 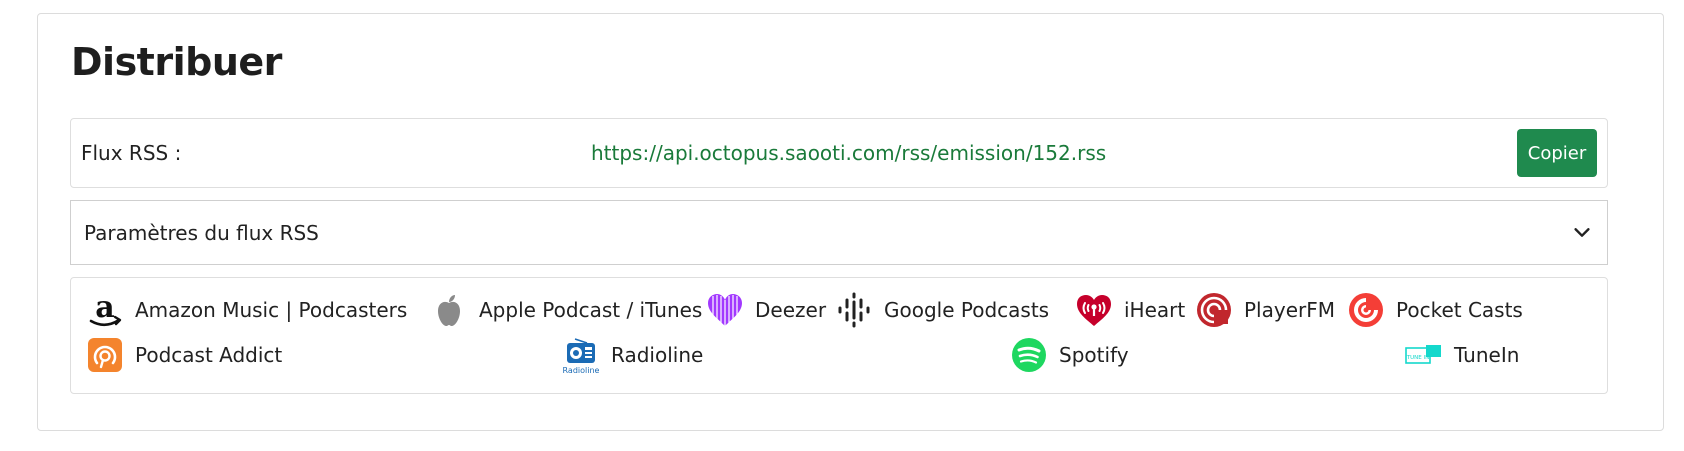 What do you see at coordinates (1366, 310) in the screenshot?
I see `pocket-casts-icon` at bounding box center [1366, 310].